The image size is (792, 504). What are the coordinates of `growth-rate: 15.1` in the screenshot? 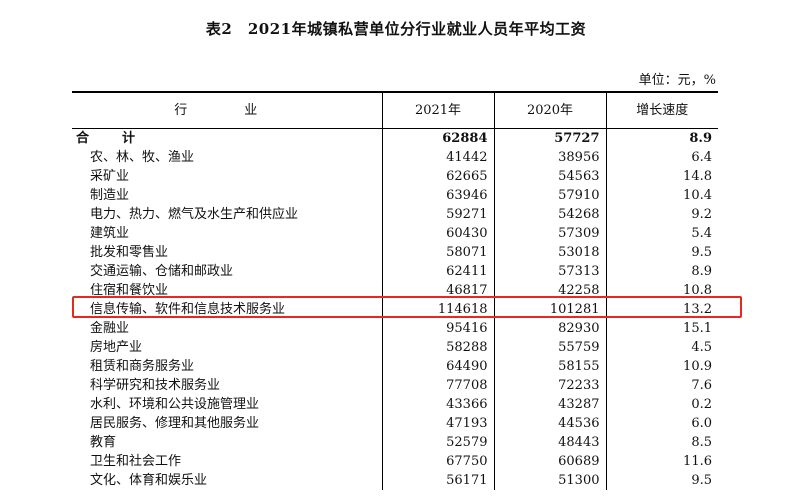 It's located at (661, 328).